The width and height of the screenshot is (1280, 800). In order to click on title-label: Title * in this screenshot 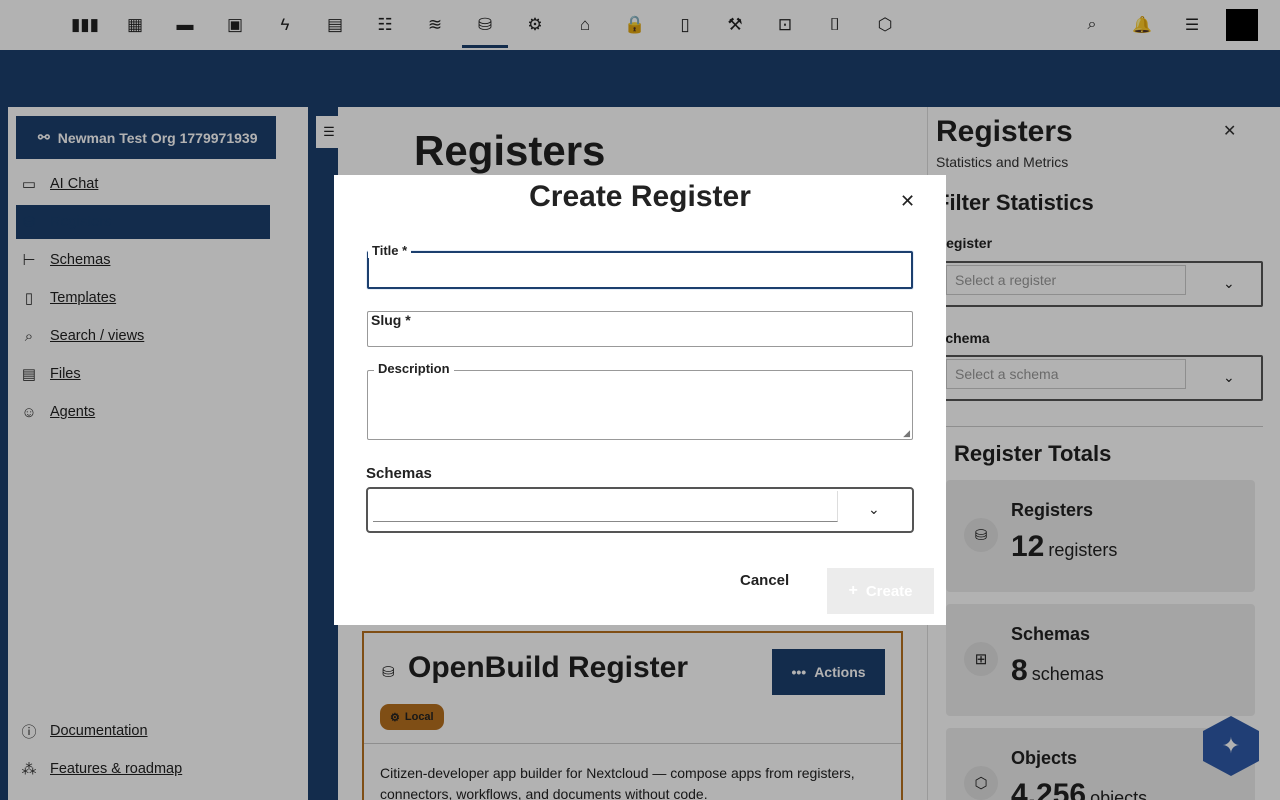, I will do `click(390, 250)`.